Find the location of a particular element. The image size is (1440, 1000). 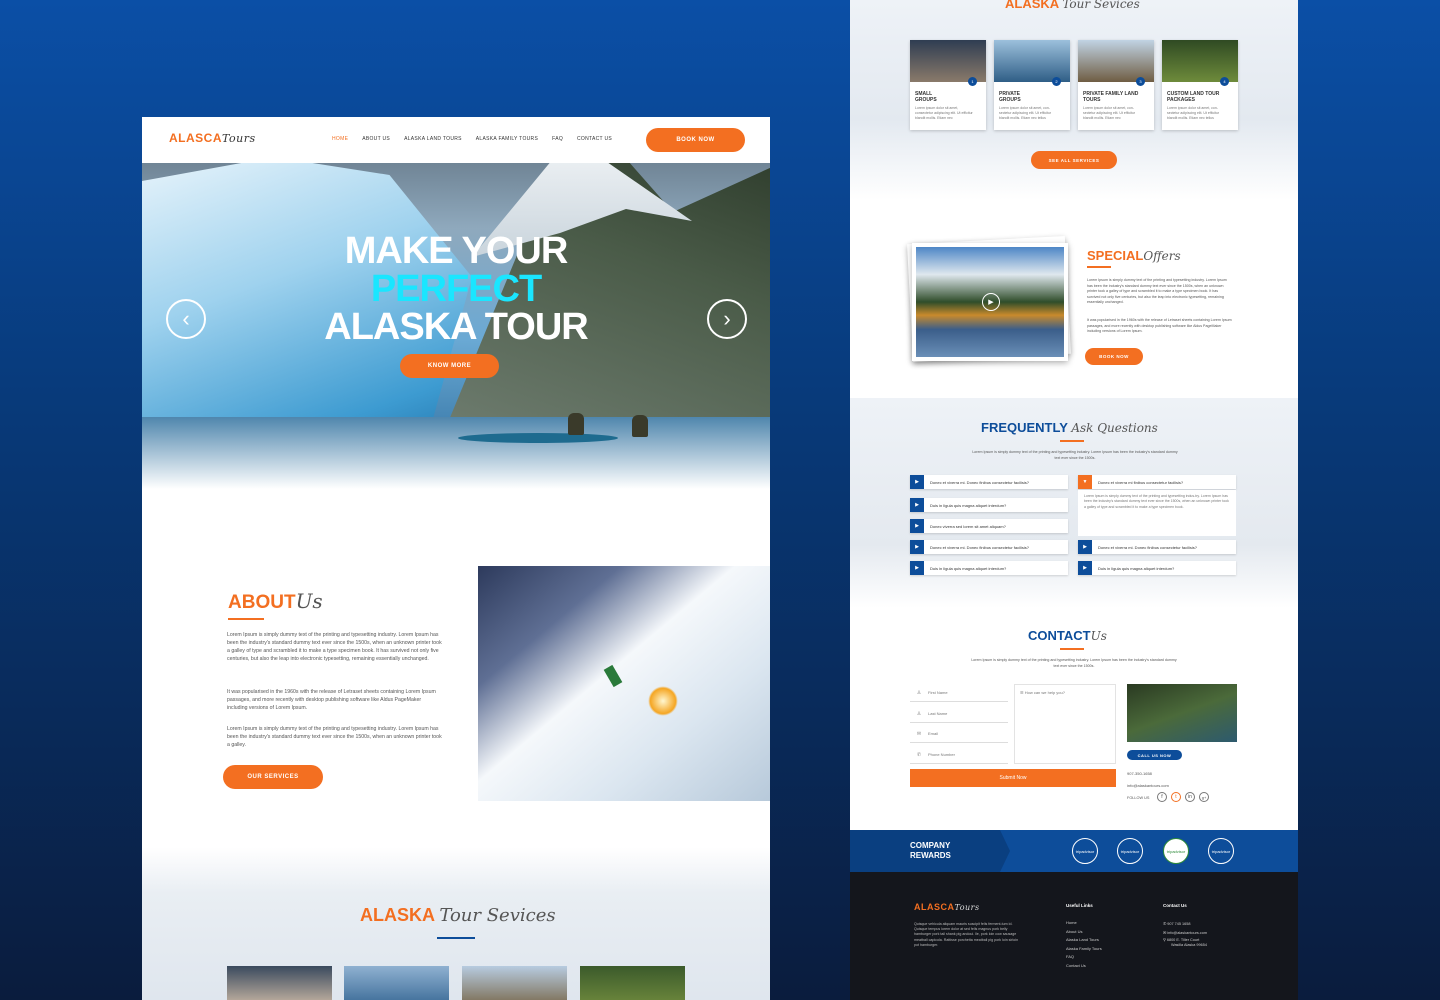

submit-button: Submit Now is located at coordinates (1013, 778).